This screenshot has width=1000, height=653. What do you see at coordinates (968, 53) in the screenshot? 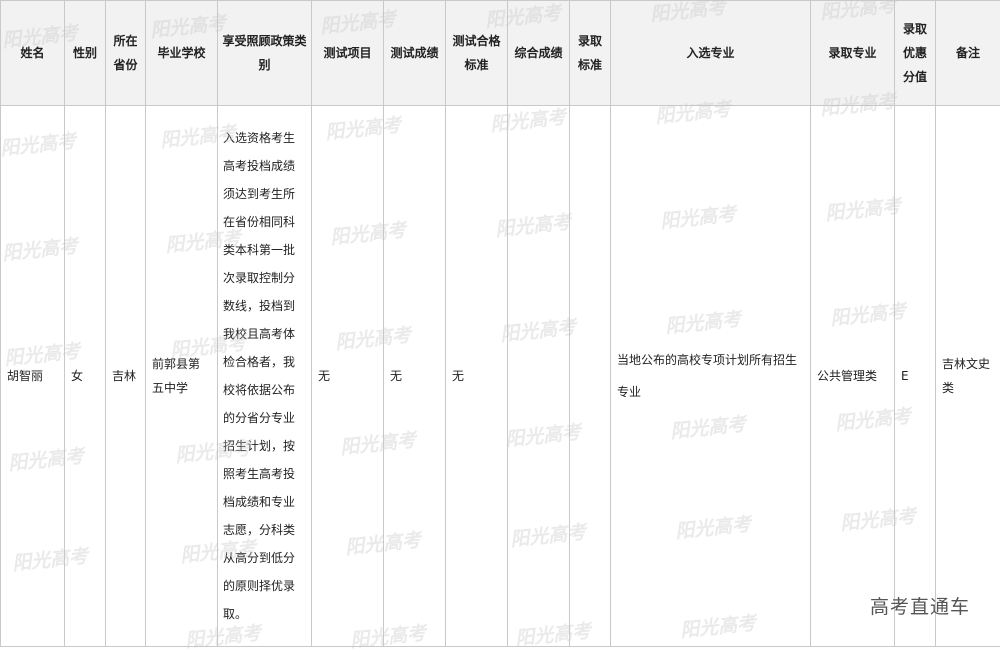
I see `header-remark: 备注` at bounding box center [968, 53].